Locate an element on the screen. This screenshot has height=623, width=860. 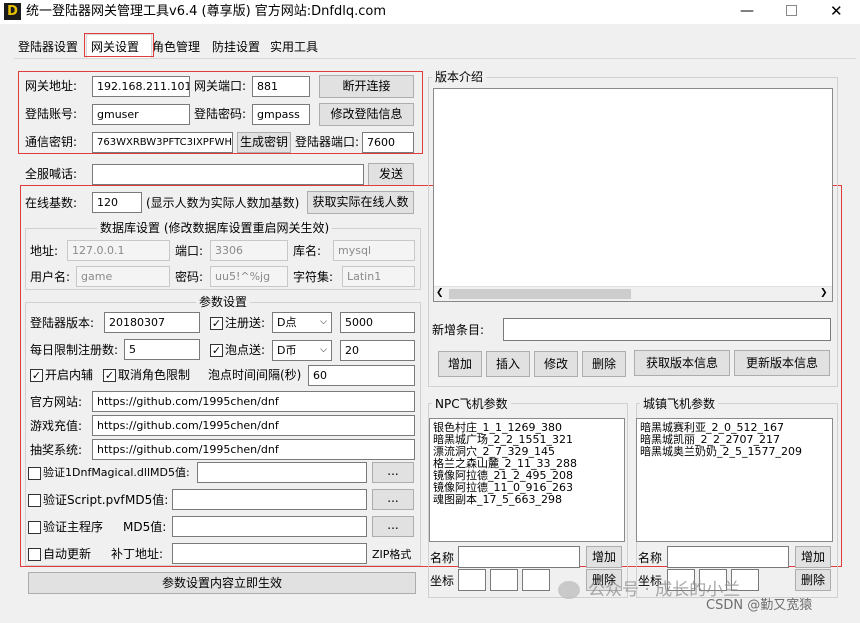
gateway-addr-input: 192.168.211.101 is located at coordinates (141, 86).